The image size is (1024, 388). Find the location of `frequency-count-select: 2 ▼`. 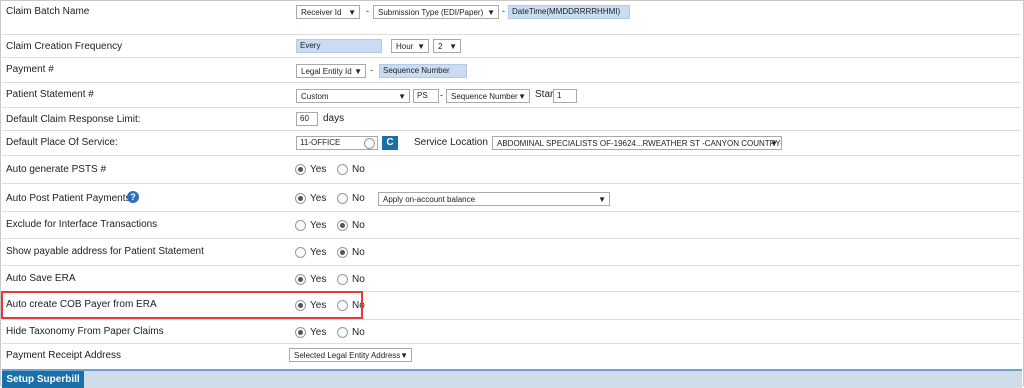

frequency-count-select: 2 ▼ is located at coordinates (447, 46).